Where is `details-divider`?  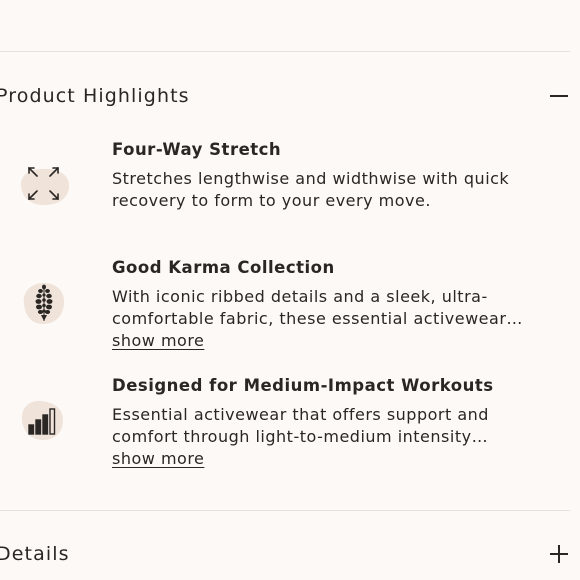
details-divider is located at coordinates (285, 510).